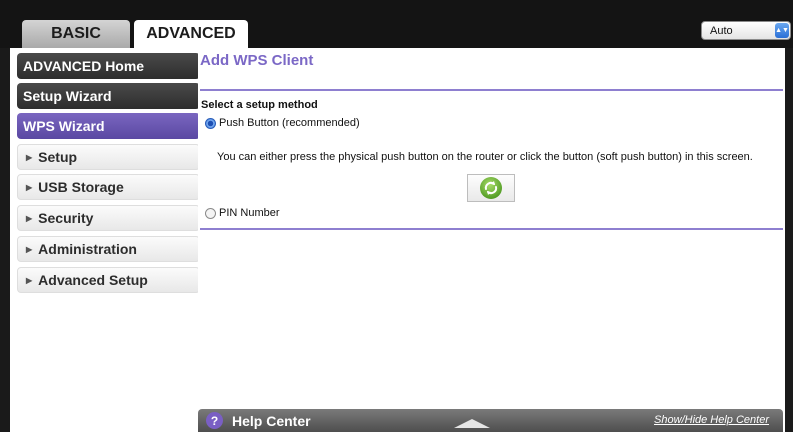  Describe the element at coordinates (108, 157) in the screenshot. I see `sidebar-item-setup: ▶ Setup` at that location.